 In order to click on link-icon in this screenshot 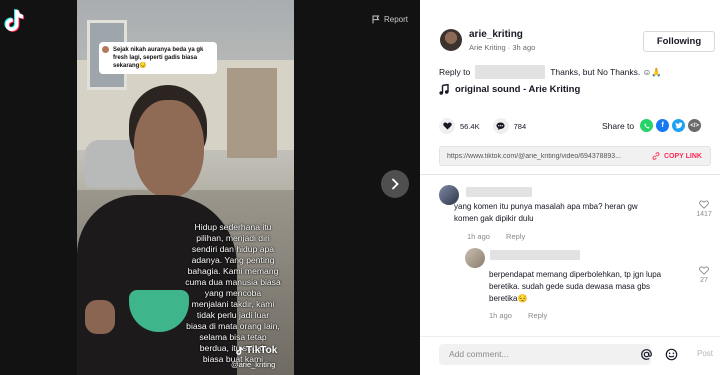, I will do `click(656, 156)`.